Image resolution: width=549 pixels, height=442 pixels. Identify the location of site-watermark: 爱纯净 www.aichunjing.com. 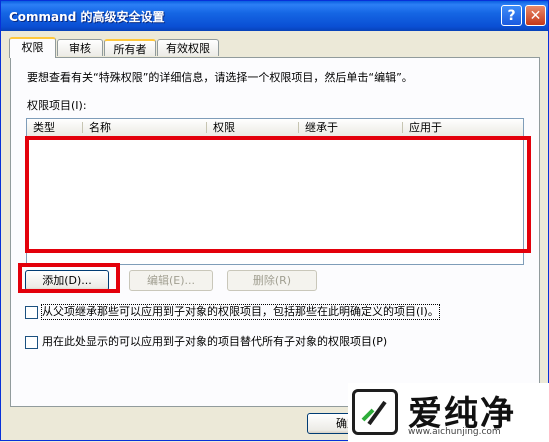
(448, 412).